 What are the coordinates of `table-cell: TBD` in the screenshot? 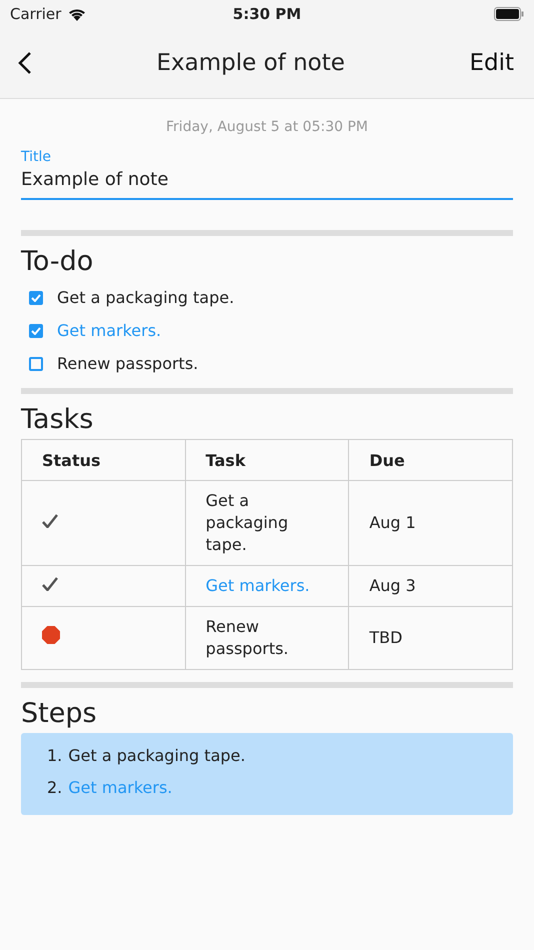 It's located at (430, 638).